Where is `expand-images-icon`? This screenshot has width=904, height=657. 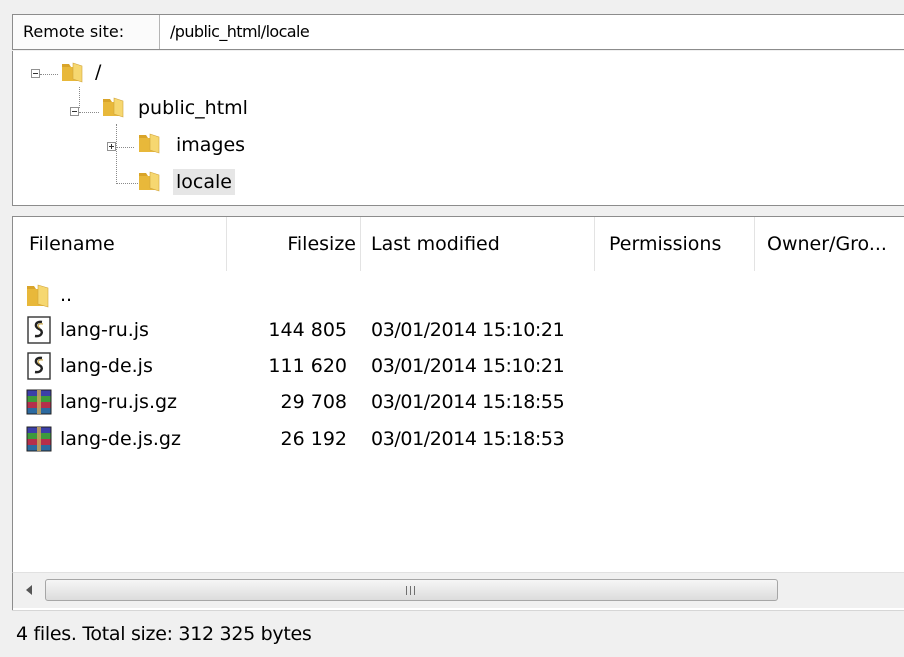
expand-images-icon is located at coordinates (111, 146).